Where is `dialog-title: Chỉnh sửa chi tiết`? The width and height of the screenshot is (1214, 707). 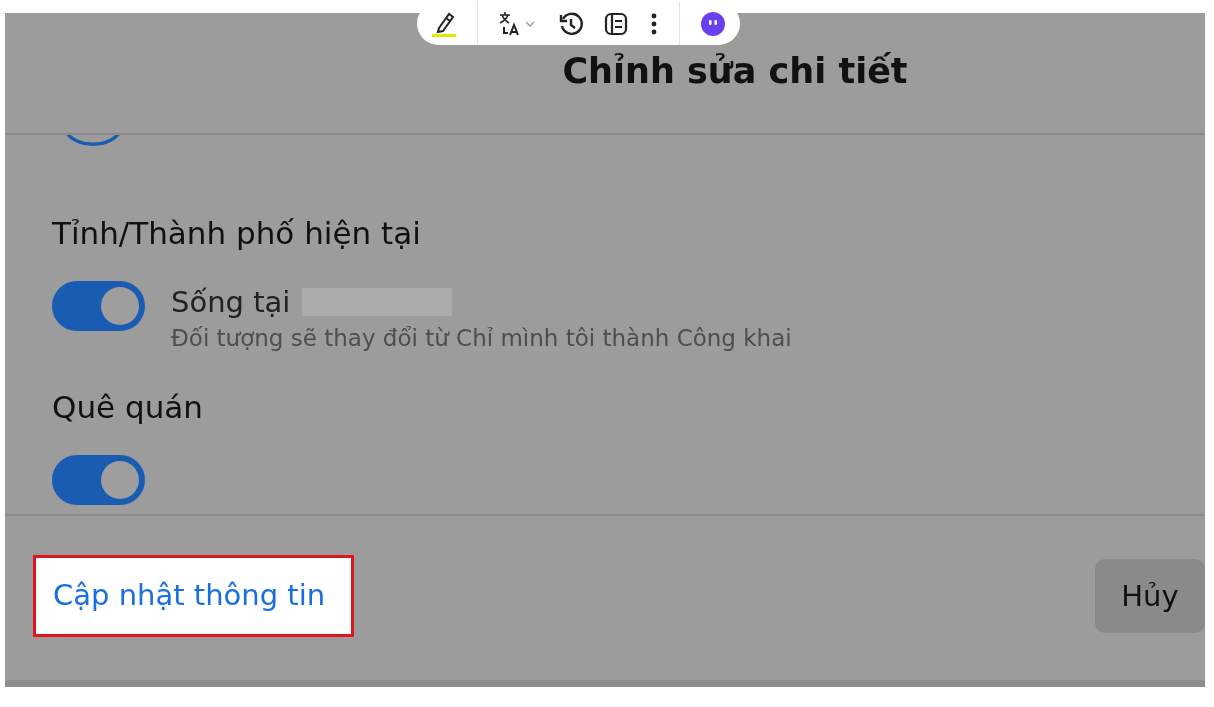
dialog-title: Chỉnh sửa chi tiết is located at coordinates (734, 72).